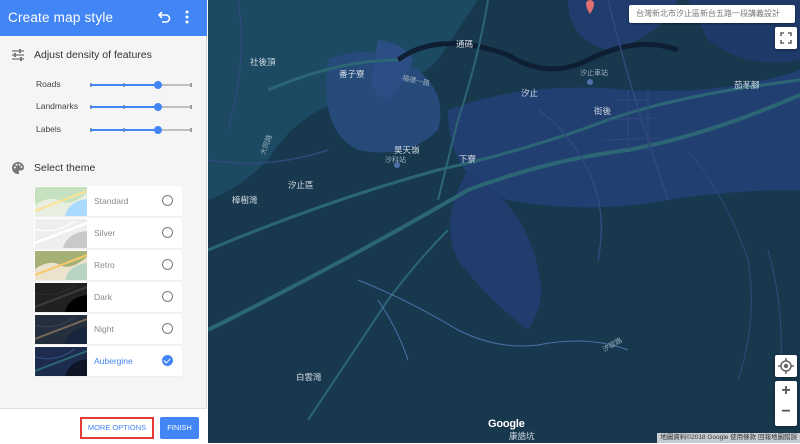 The image size is (800, 444). I want to click on landmarks-slider-row: Landmarks, so click(103, 107).